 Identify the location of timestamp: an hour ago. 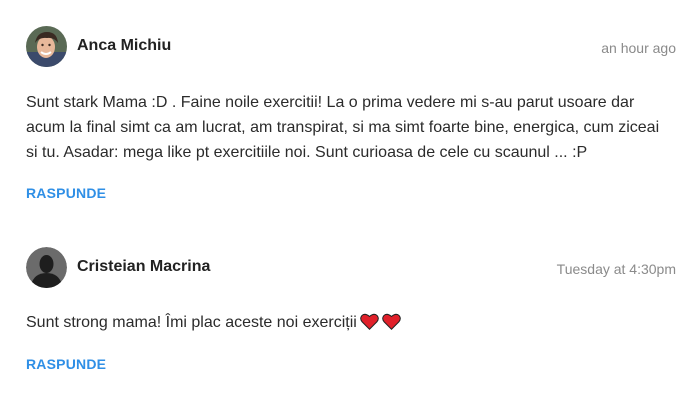
(638, 48).